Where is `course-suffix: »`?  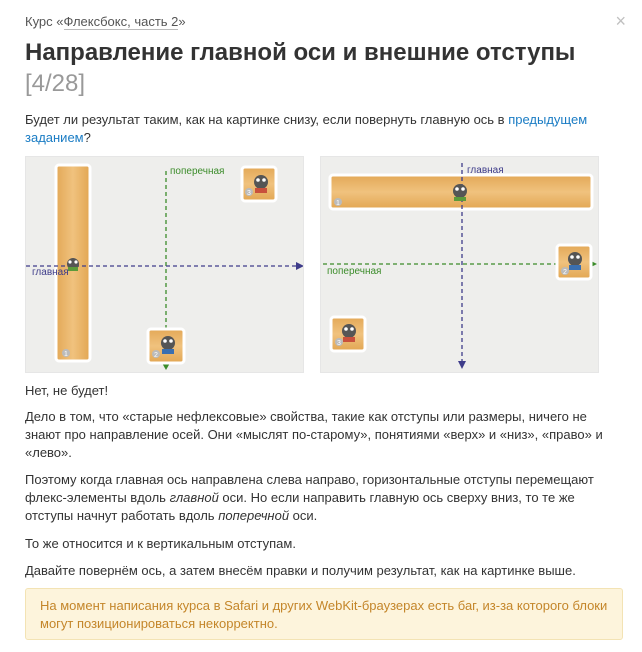
course-suffix: » is located at coordinates (182, 21).